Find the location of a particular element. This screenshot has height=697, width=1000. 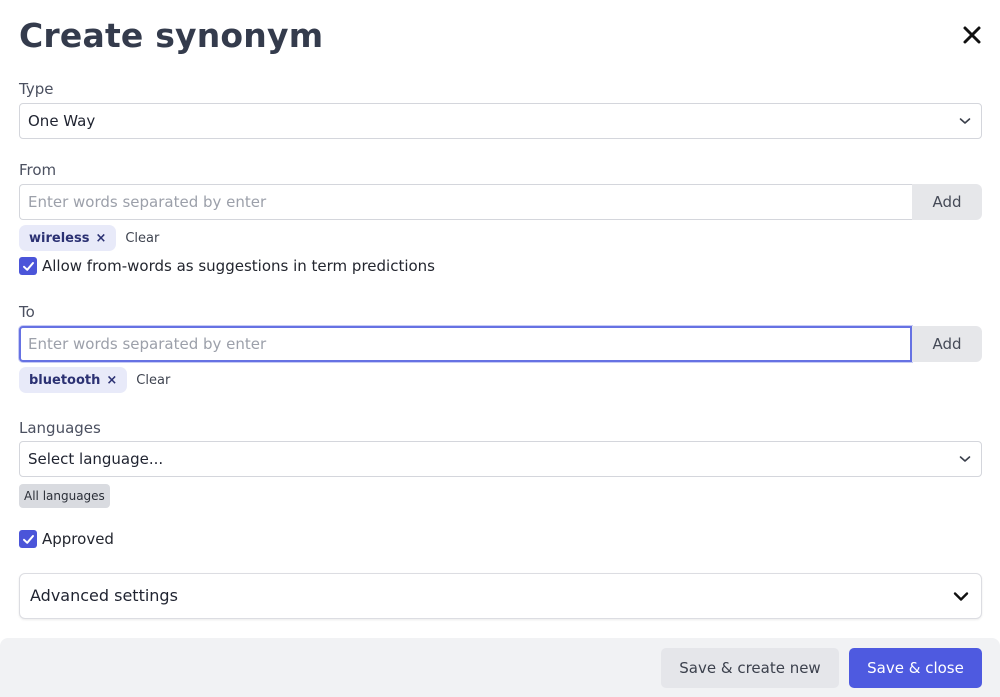

from-input-group: Add is located at coordinates (500, 202).